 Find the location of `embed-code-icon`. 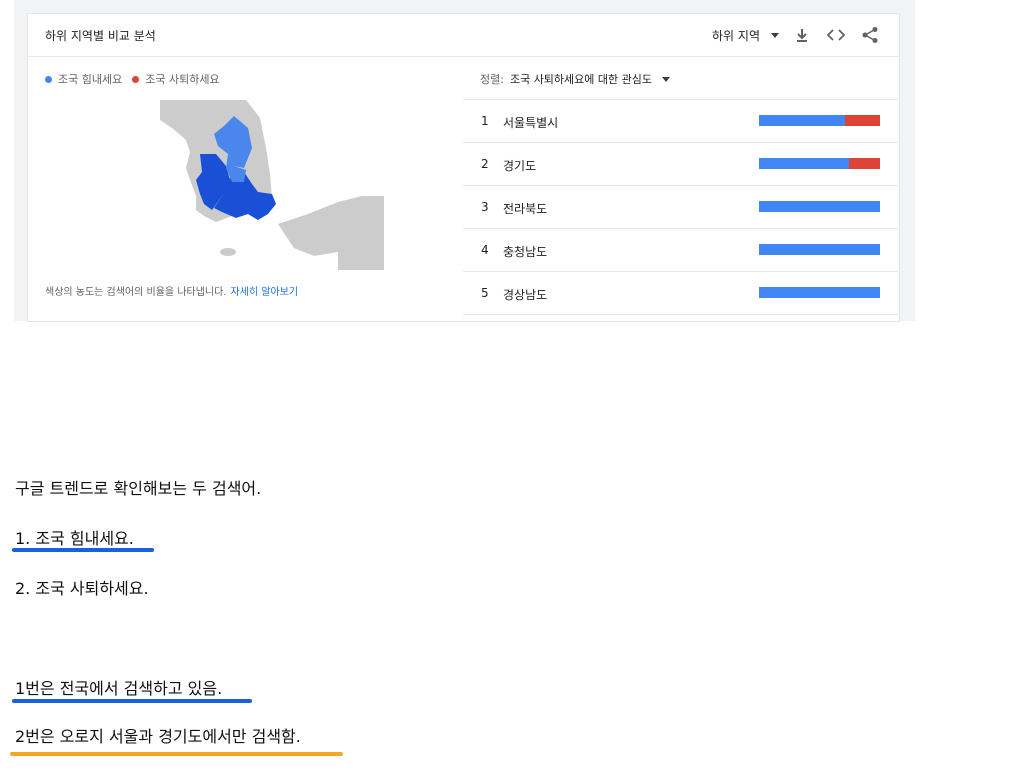

embed-code-icon is located at coordinates (836, 35).